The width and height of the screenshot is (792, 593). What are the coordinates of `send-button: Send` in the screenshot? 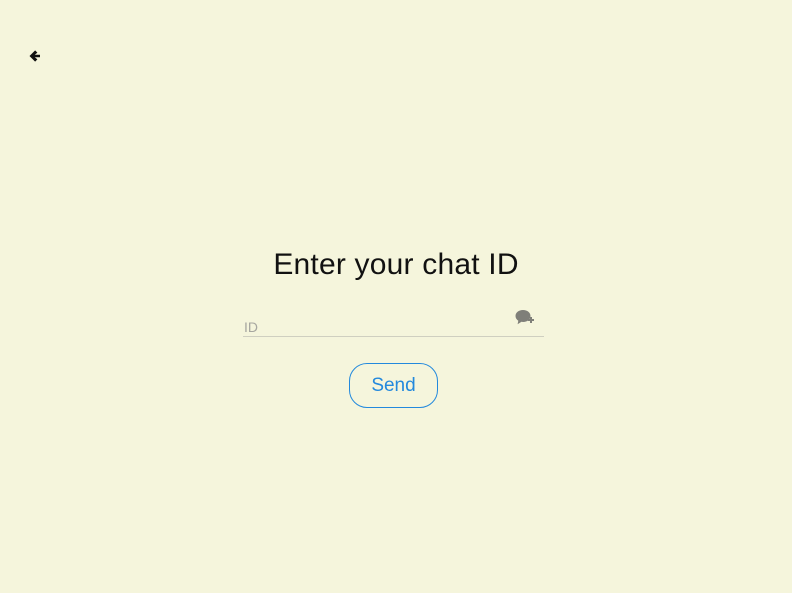 It's located at (393, 385).